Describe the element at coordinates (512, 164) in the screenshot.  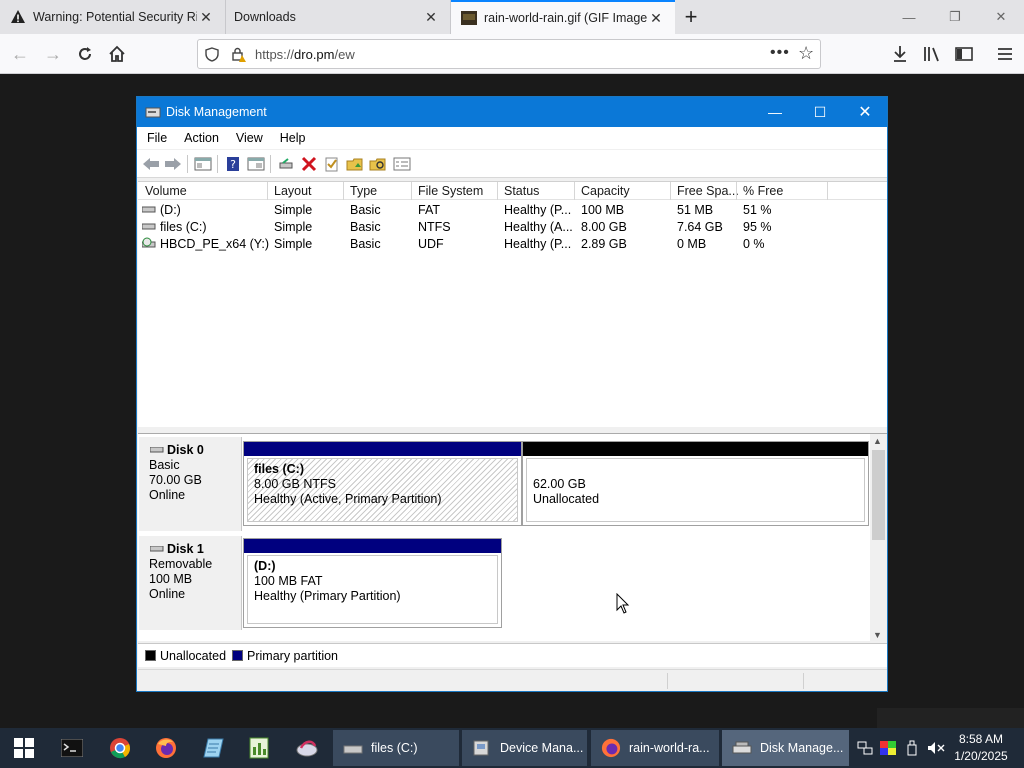
I see `toolbar: ?` at that location.